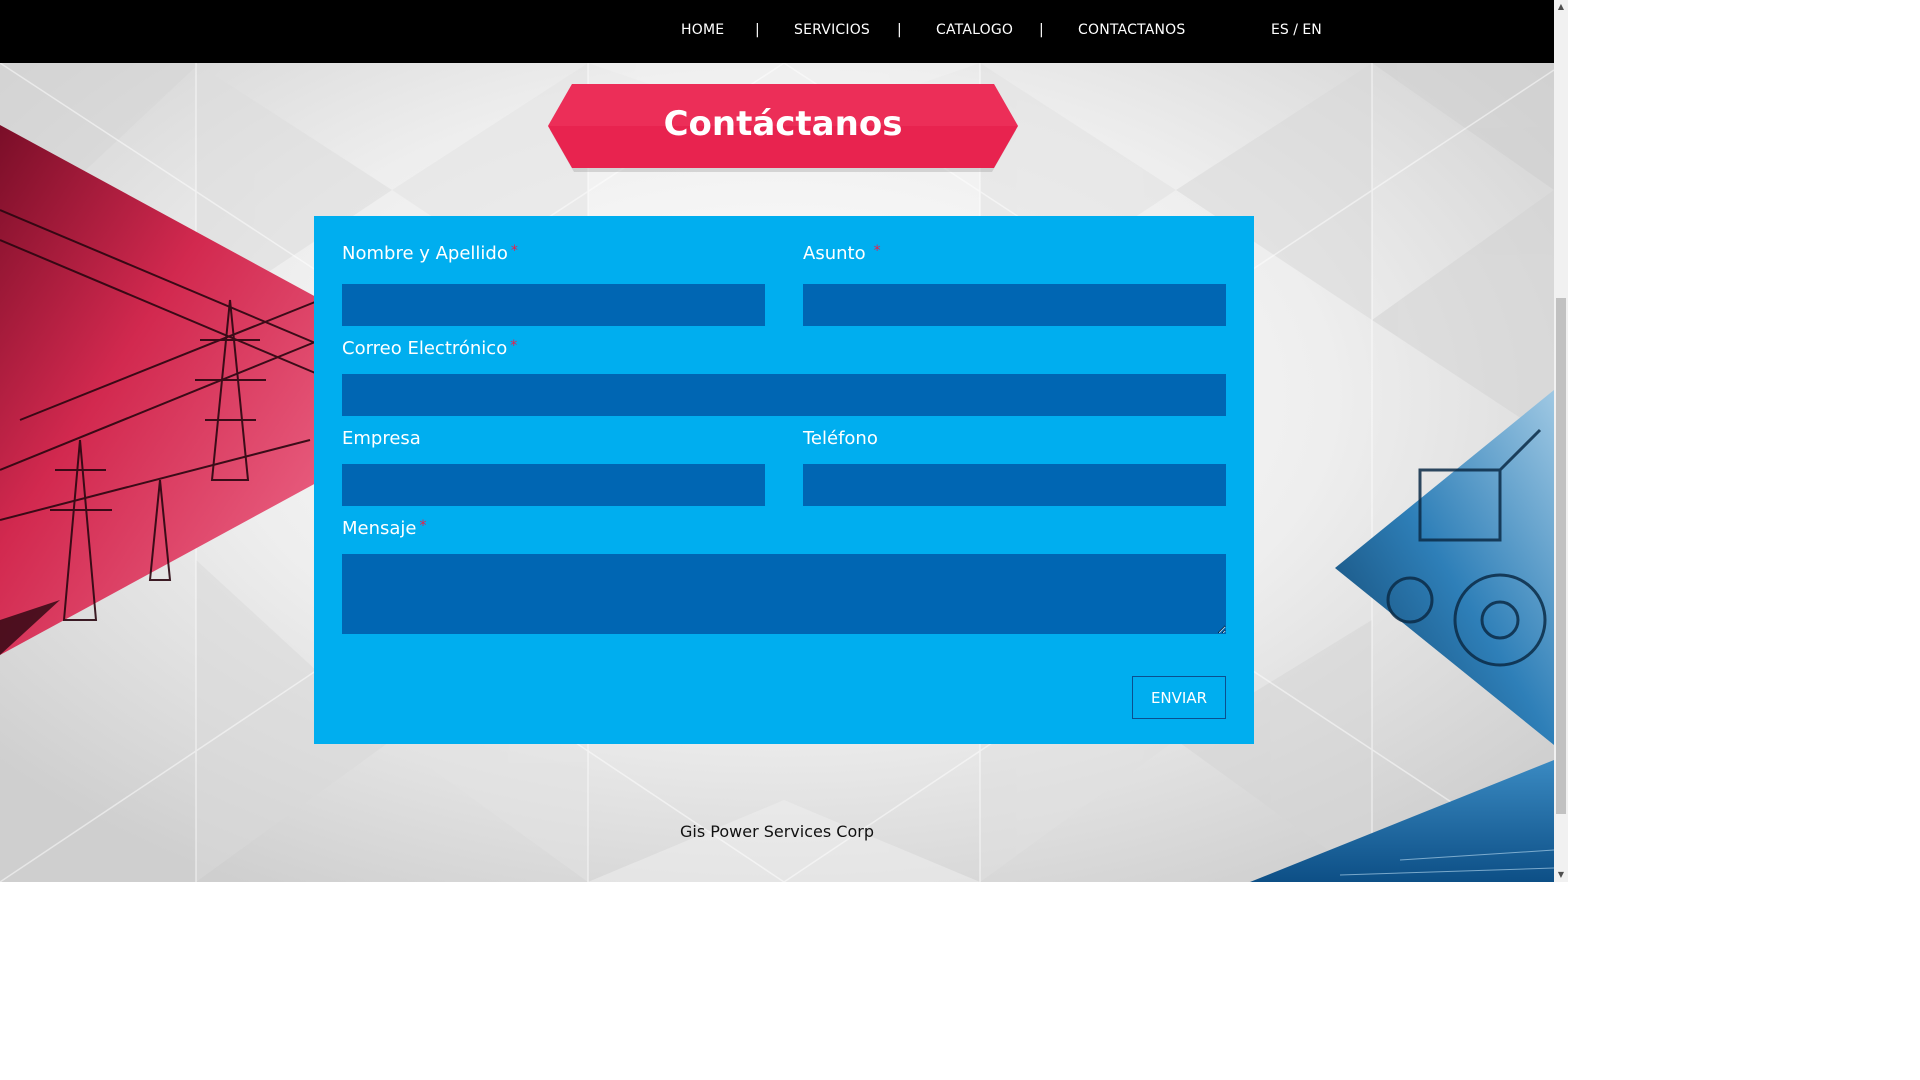 The height and width of the screenshot is (1080, 1920). What do you see at coordinates (381, 438) in the screenshot?
I see `company-label: Empresa` at bounding box center [381, 438].